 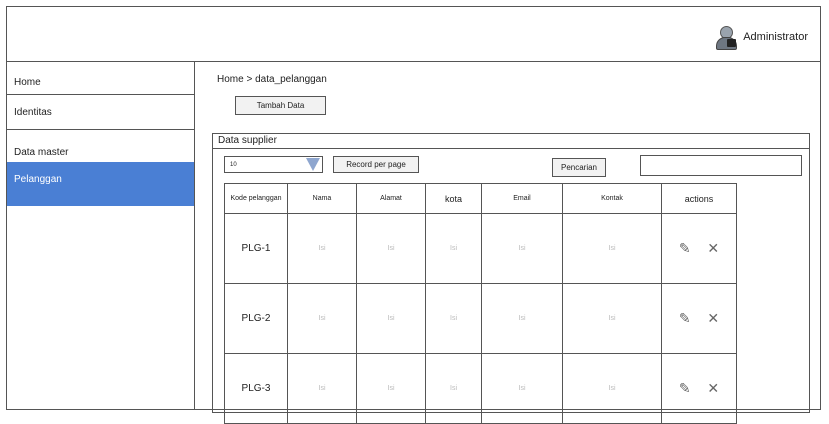 I want to click on sidebar-item-label: Identitas, so click(x=33, y=112).